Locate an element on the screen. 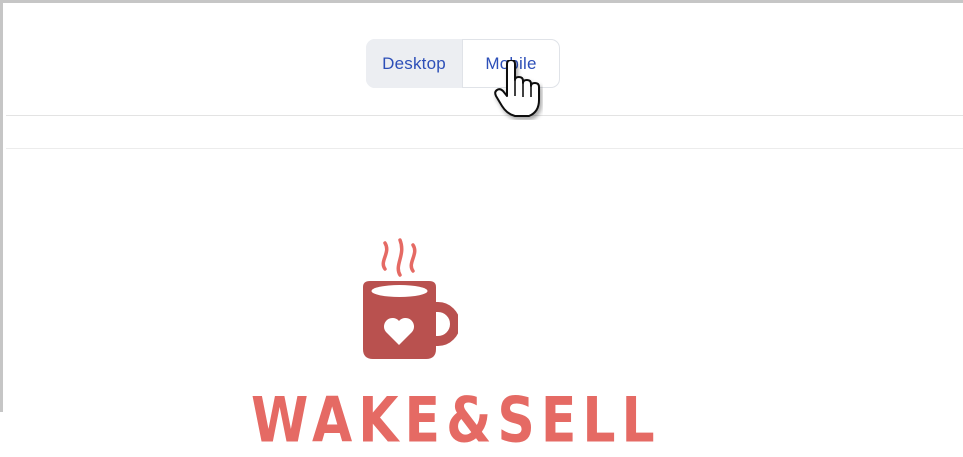  preview-subbar is located at coordinates (484, 132).